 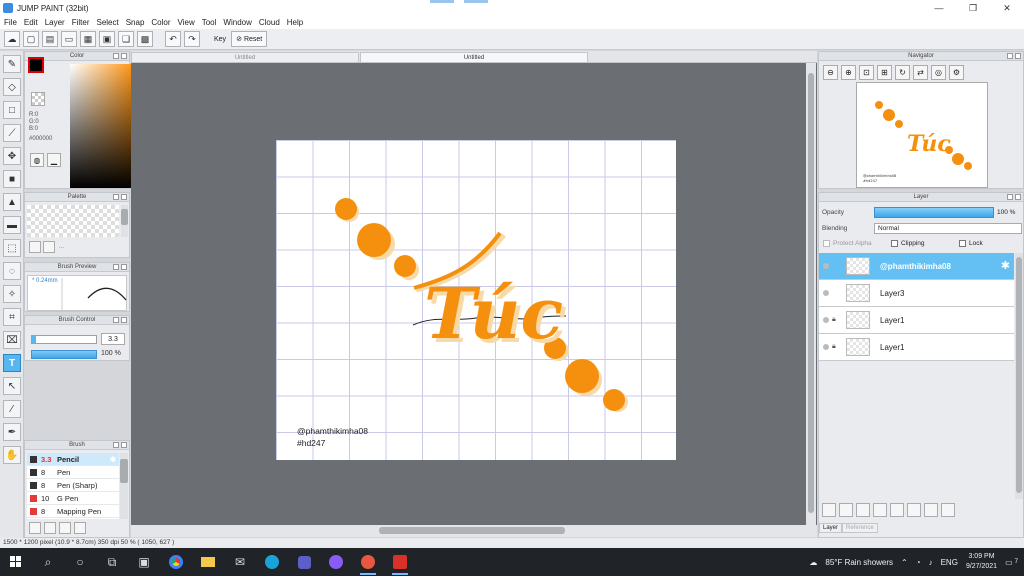 What do you see at coordinates (884, 72) in the screenshot?
I see `actual-size-icon: ⊞` at bounding box center [884, 72].